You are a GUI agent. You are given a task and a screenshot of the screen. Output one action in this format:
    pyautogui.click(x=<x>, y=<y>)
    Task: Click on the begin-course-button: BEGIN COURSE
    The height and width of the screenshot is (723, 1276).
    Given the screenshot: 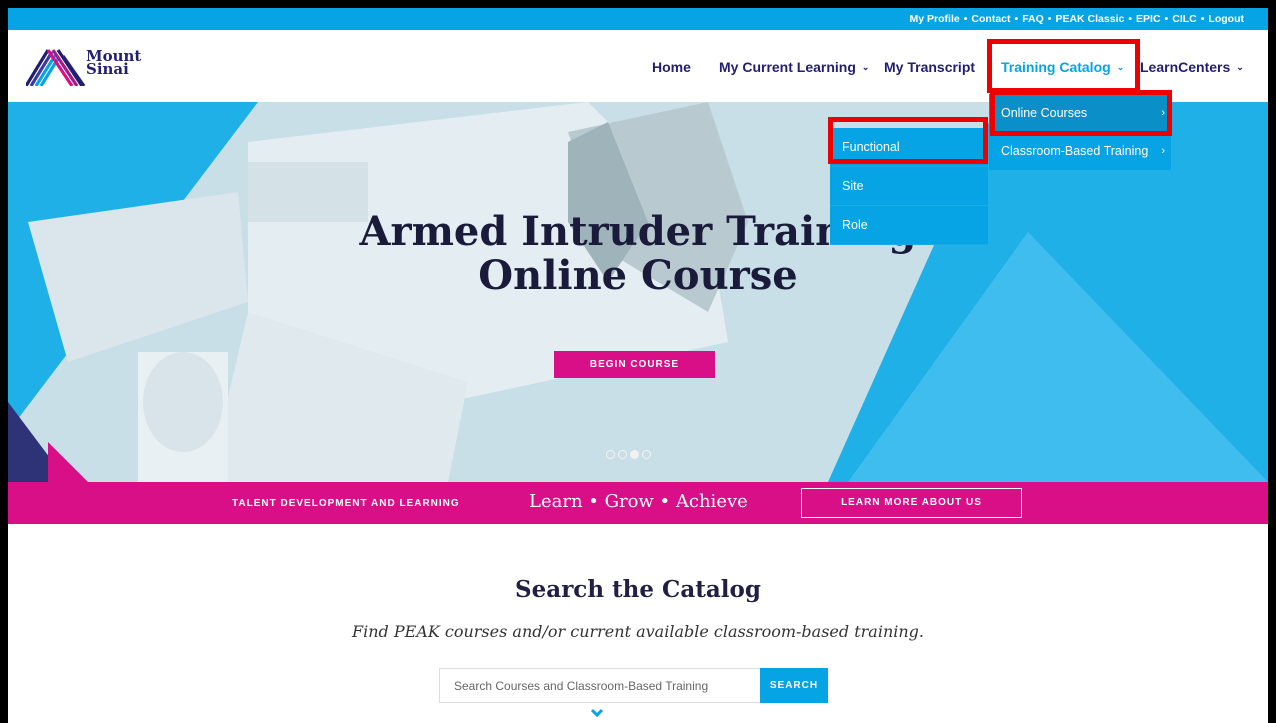 What is the action you would take?
    pyautogui.click(x=634, y=364)
    